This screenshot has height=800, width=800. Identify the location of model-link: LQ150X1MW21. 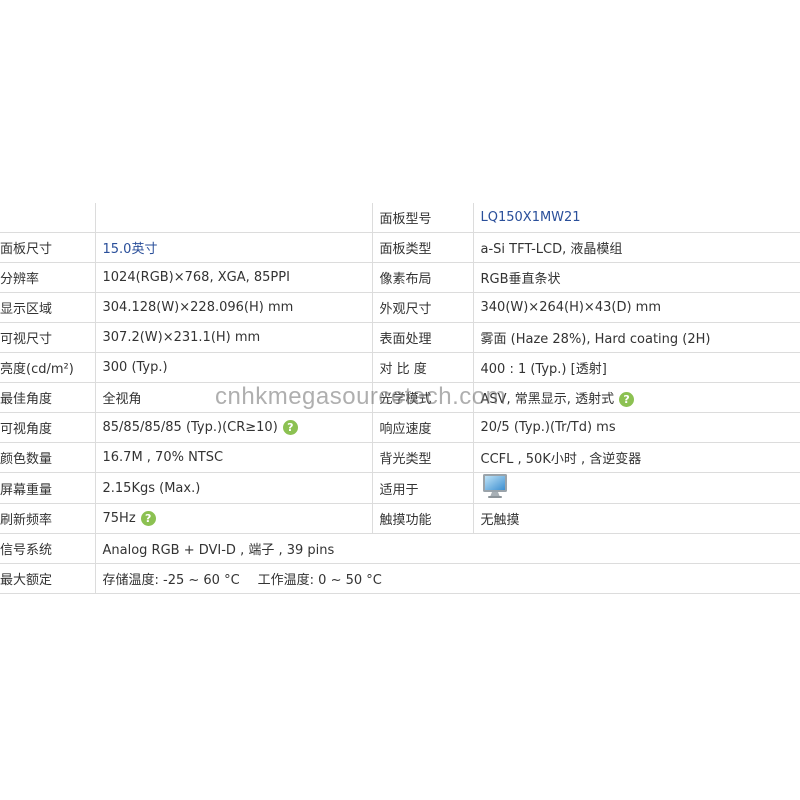
(531, 217).